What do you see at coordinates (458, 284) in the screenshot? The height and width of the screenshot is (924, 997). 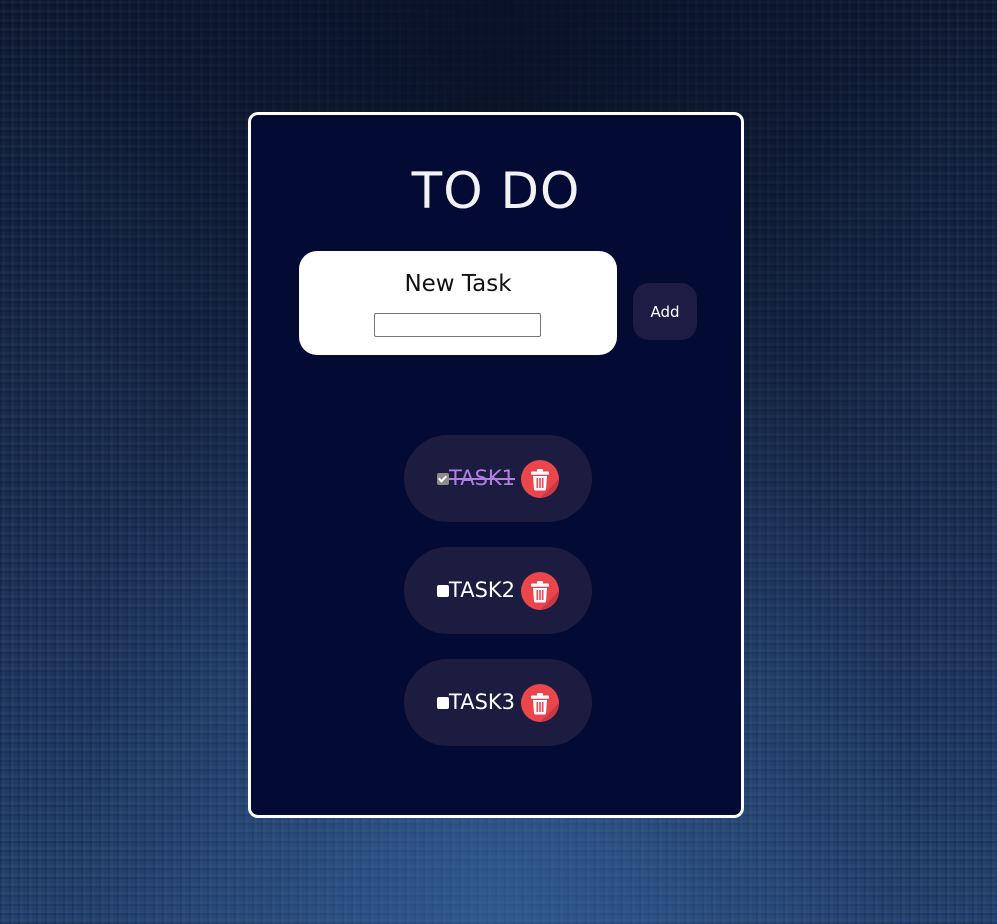 I see `new-task-label: New Task` at bounding box center [458, 284].